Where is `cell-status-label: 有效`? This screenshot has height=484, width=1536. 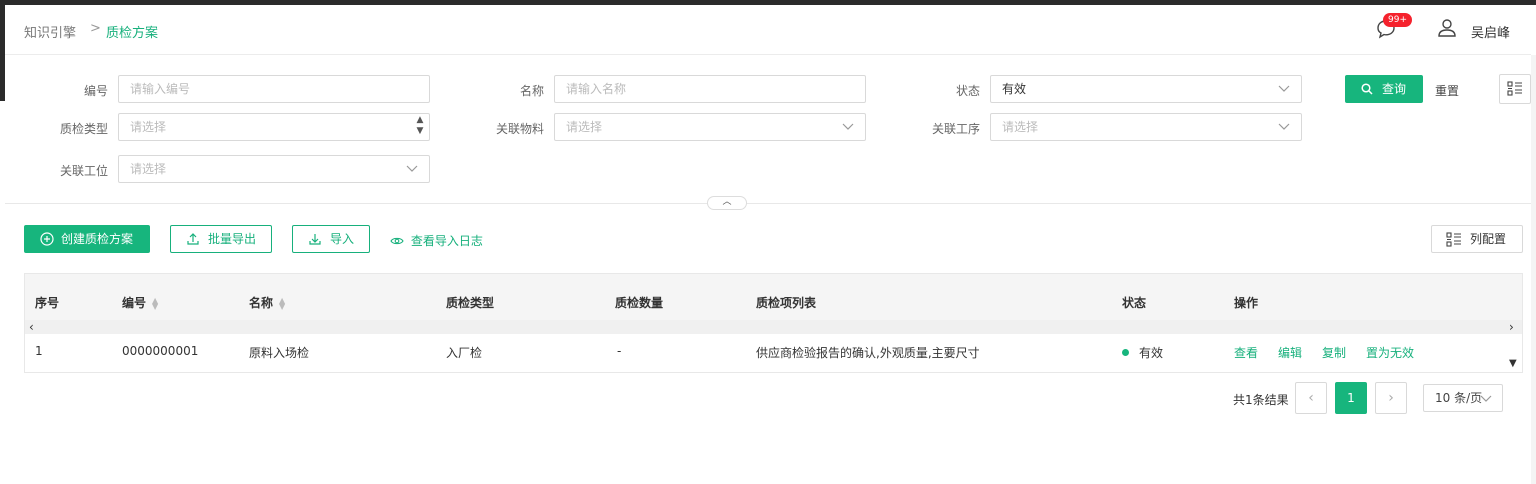
cell-status-label: 有效 is located at coordinates (1151, 353).